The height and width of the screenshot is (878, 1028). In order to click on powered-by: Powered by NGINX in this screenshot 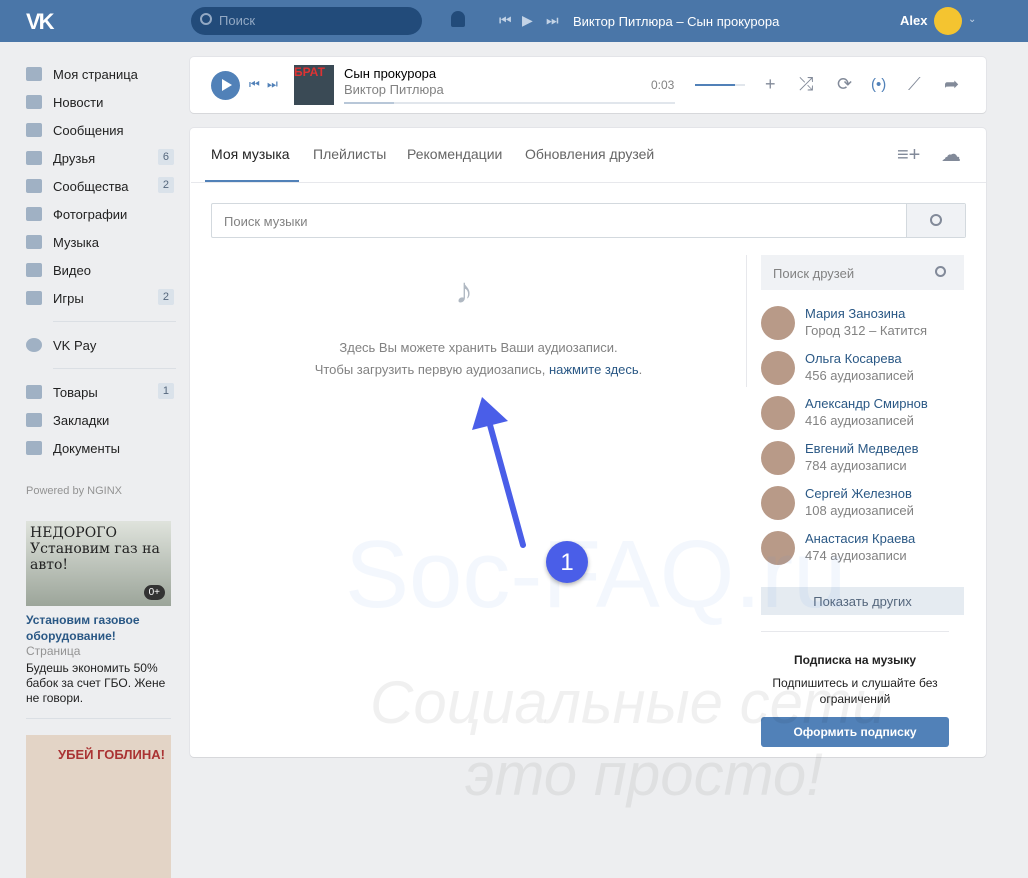, I will do `click(74, 491)`.